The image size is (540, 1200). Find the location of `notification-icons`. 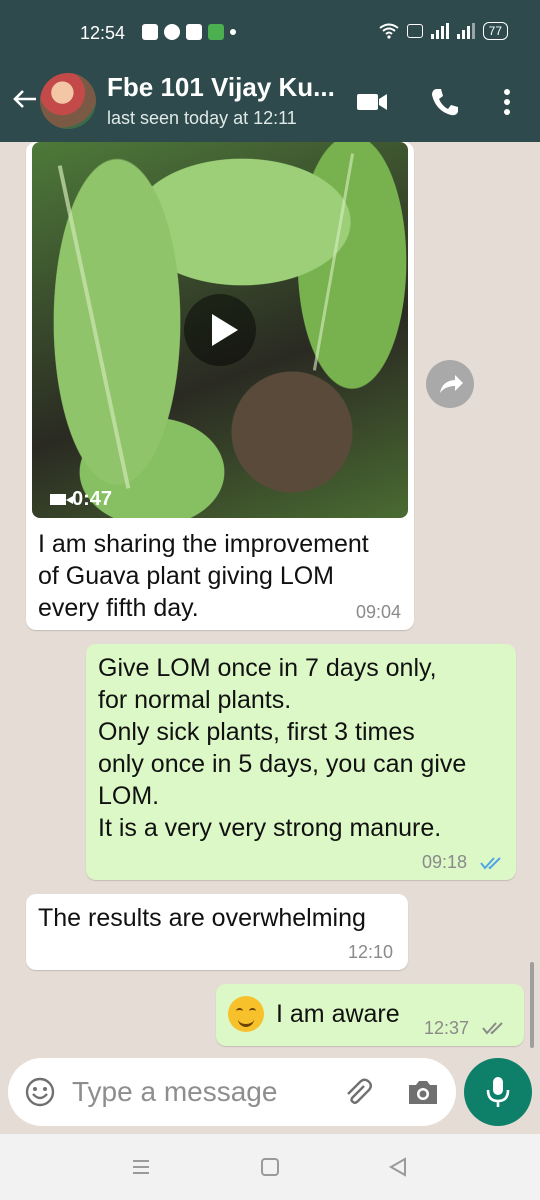

notification-icons is located at coordinates (189, 32).